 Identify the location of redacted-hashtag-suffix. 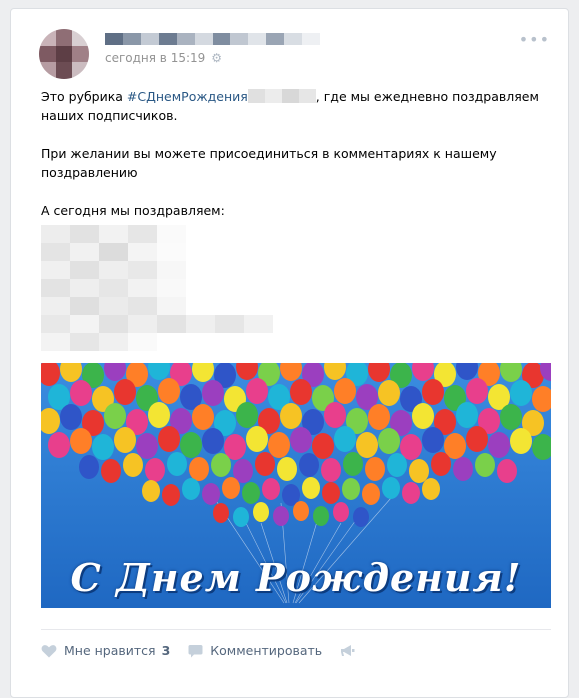
(281, 96).